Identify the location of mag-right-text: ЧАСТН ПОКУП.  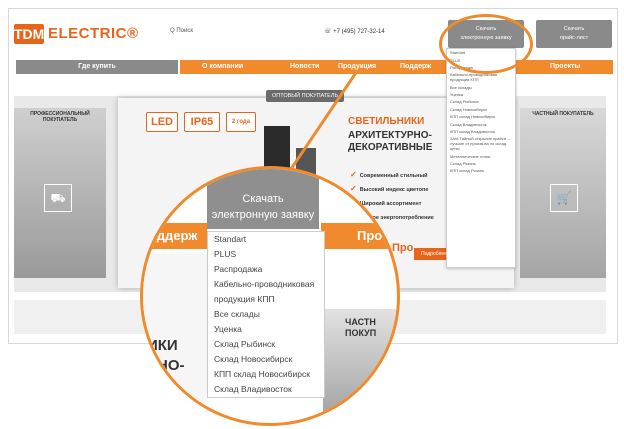
(360, 328).